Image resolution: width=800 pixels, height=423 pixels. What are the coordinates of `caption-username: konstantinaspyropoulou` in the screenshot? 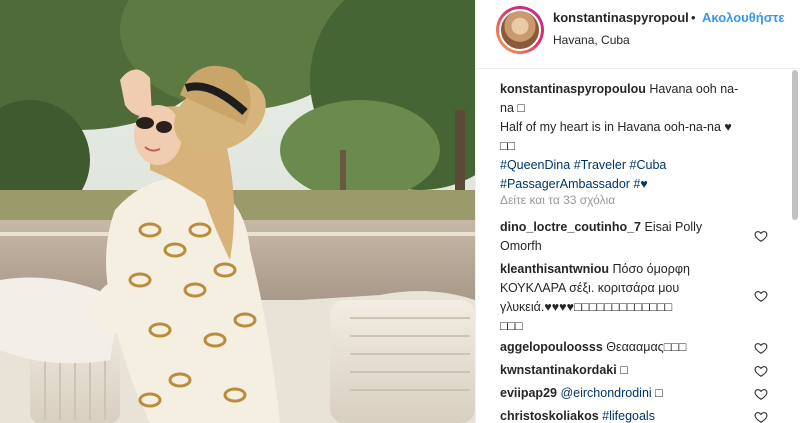 It's located at (573, 89).